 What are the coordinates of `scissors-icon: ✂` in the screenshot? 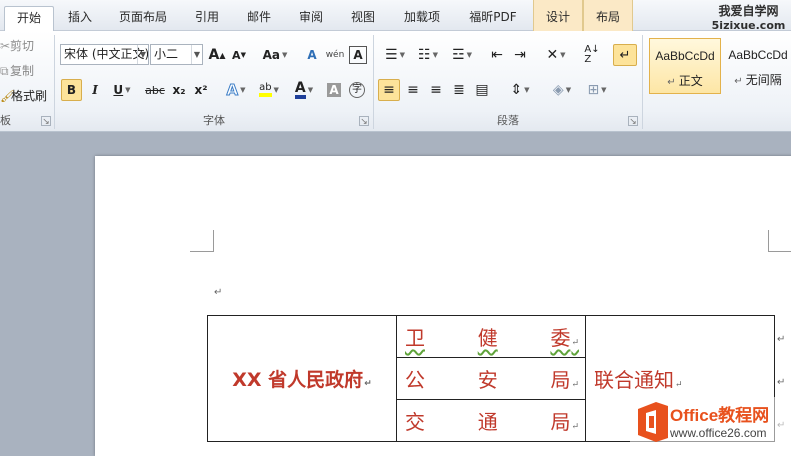 It's located at (5, 46).